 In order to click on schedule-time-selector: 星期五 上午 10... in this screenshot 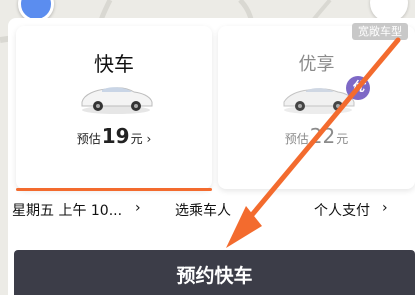, I will do `click(67, 210)`.